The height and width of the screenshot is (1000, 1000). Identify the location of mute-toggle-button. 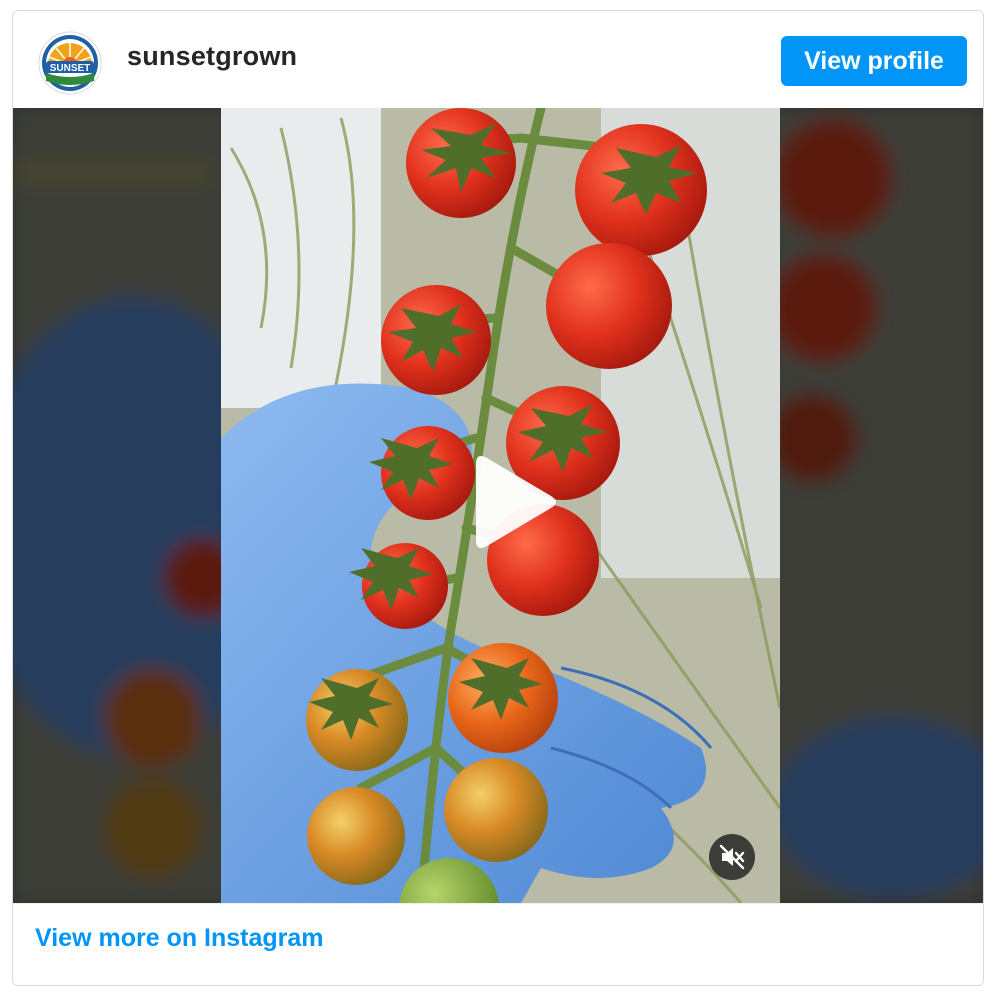
(732, 857).